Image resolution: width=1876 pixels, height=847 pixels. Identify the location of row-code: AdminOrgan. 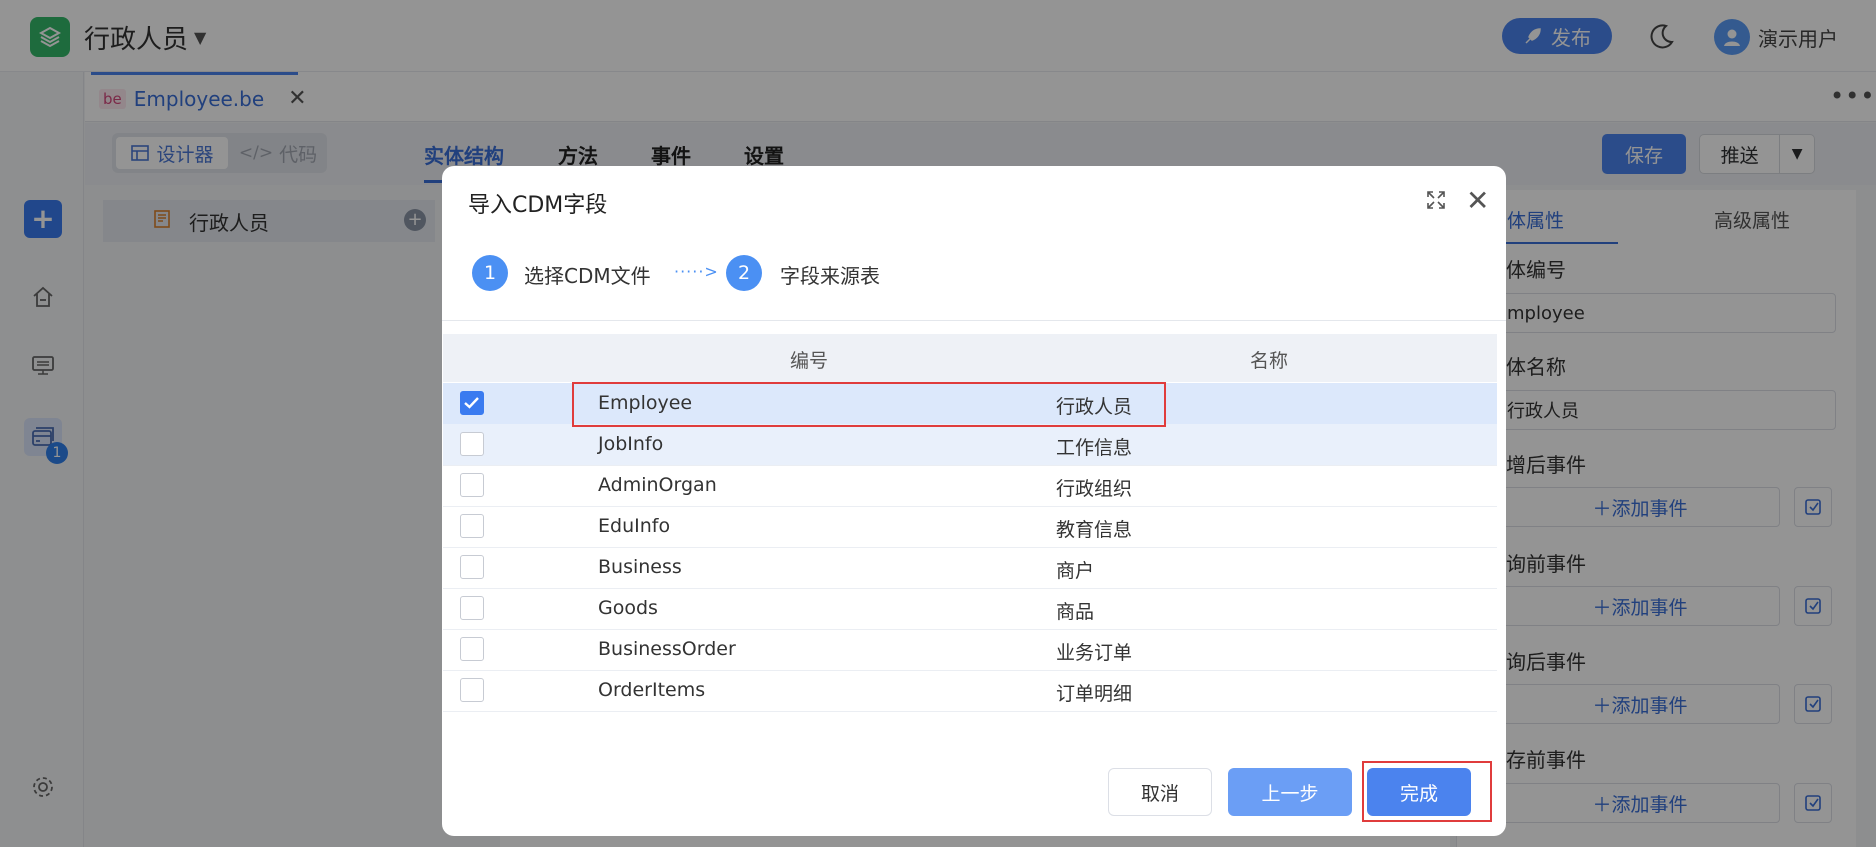
(657, 485).